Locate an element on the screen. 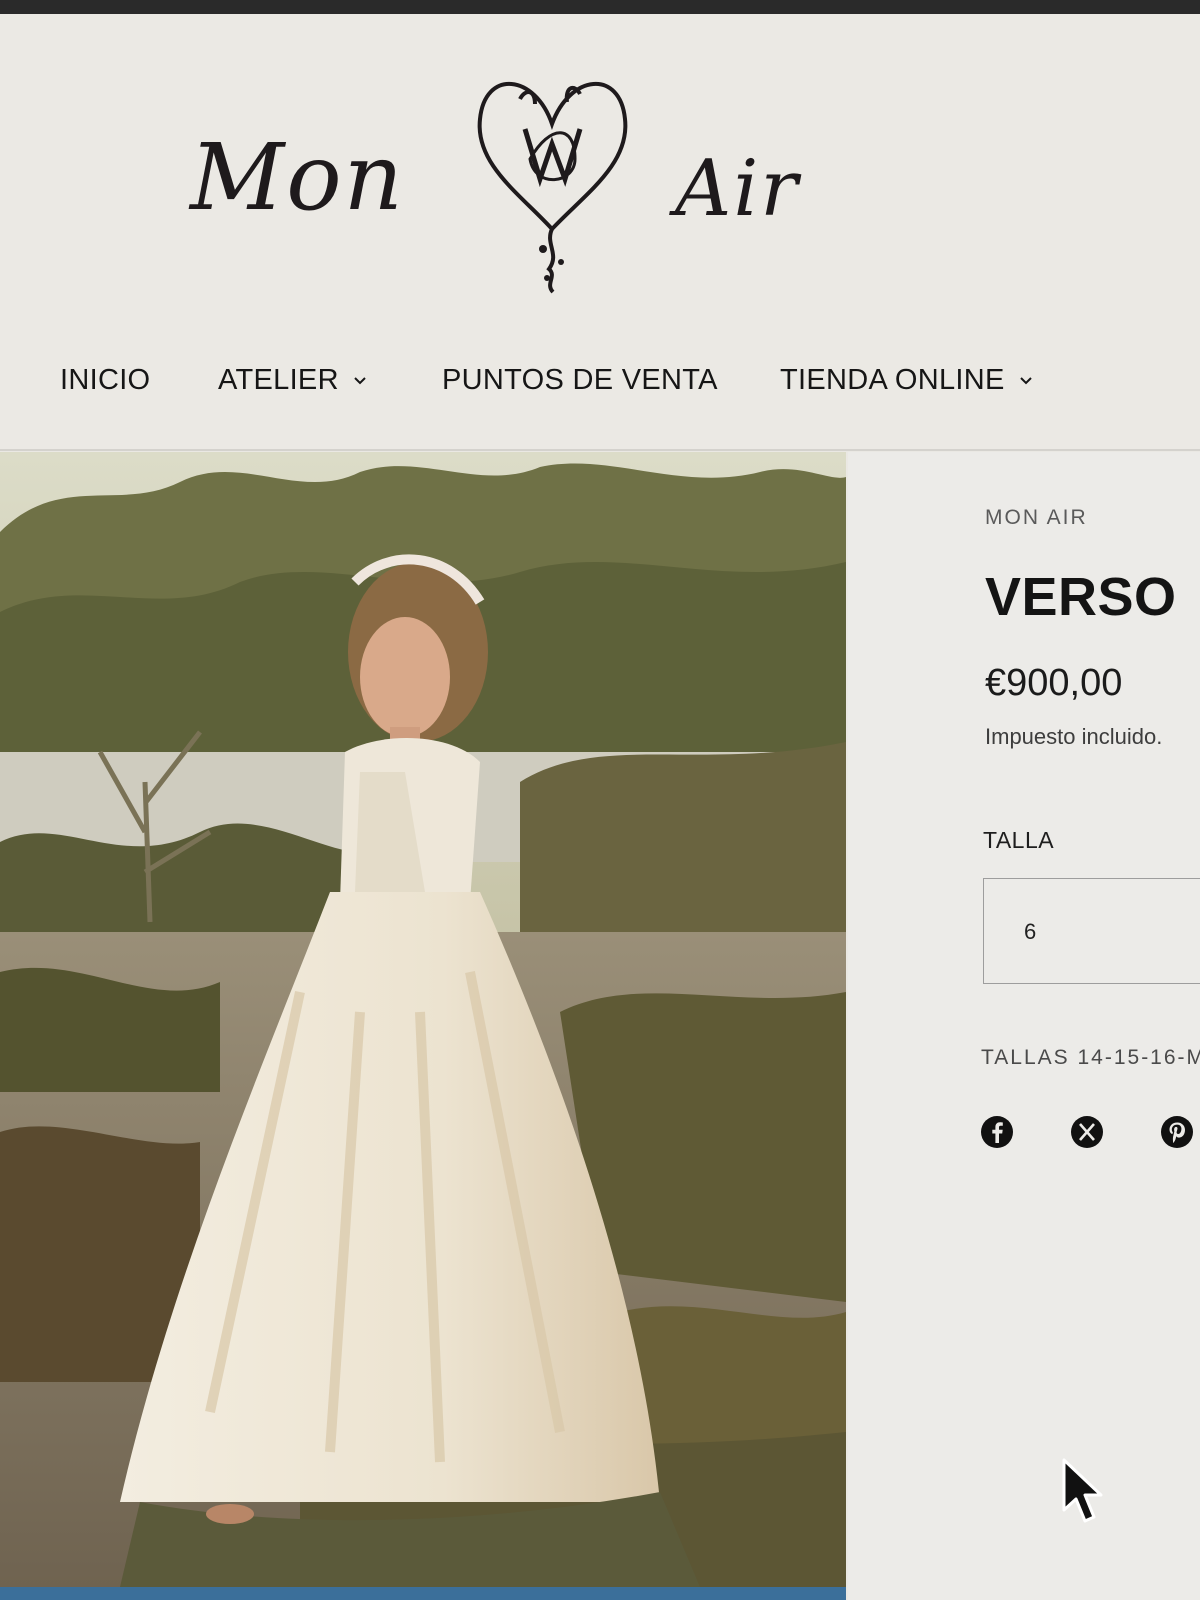 The width and height of the screenshot is (1200, 1600). share-x-button is located at coordinates (1087, 1132).